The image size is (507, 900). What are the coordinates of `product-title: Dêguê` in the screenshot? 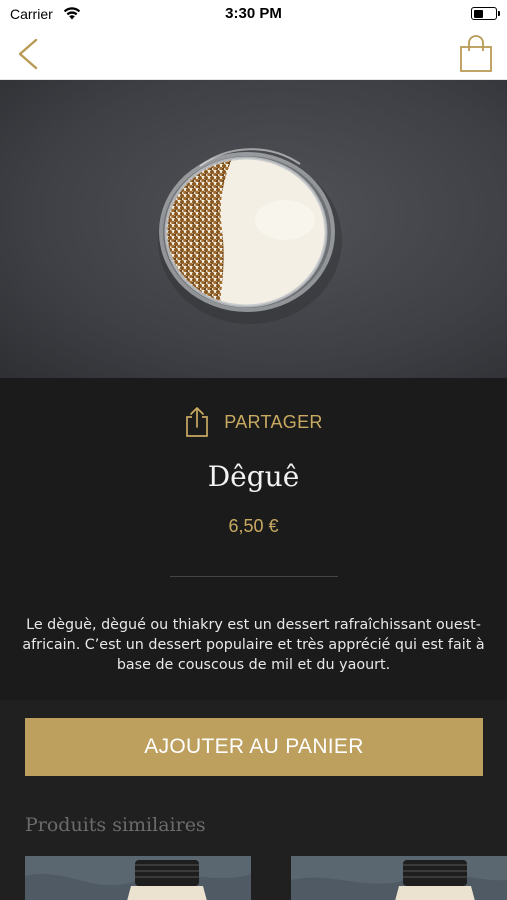 It's located at (253, 476).